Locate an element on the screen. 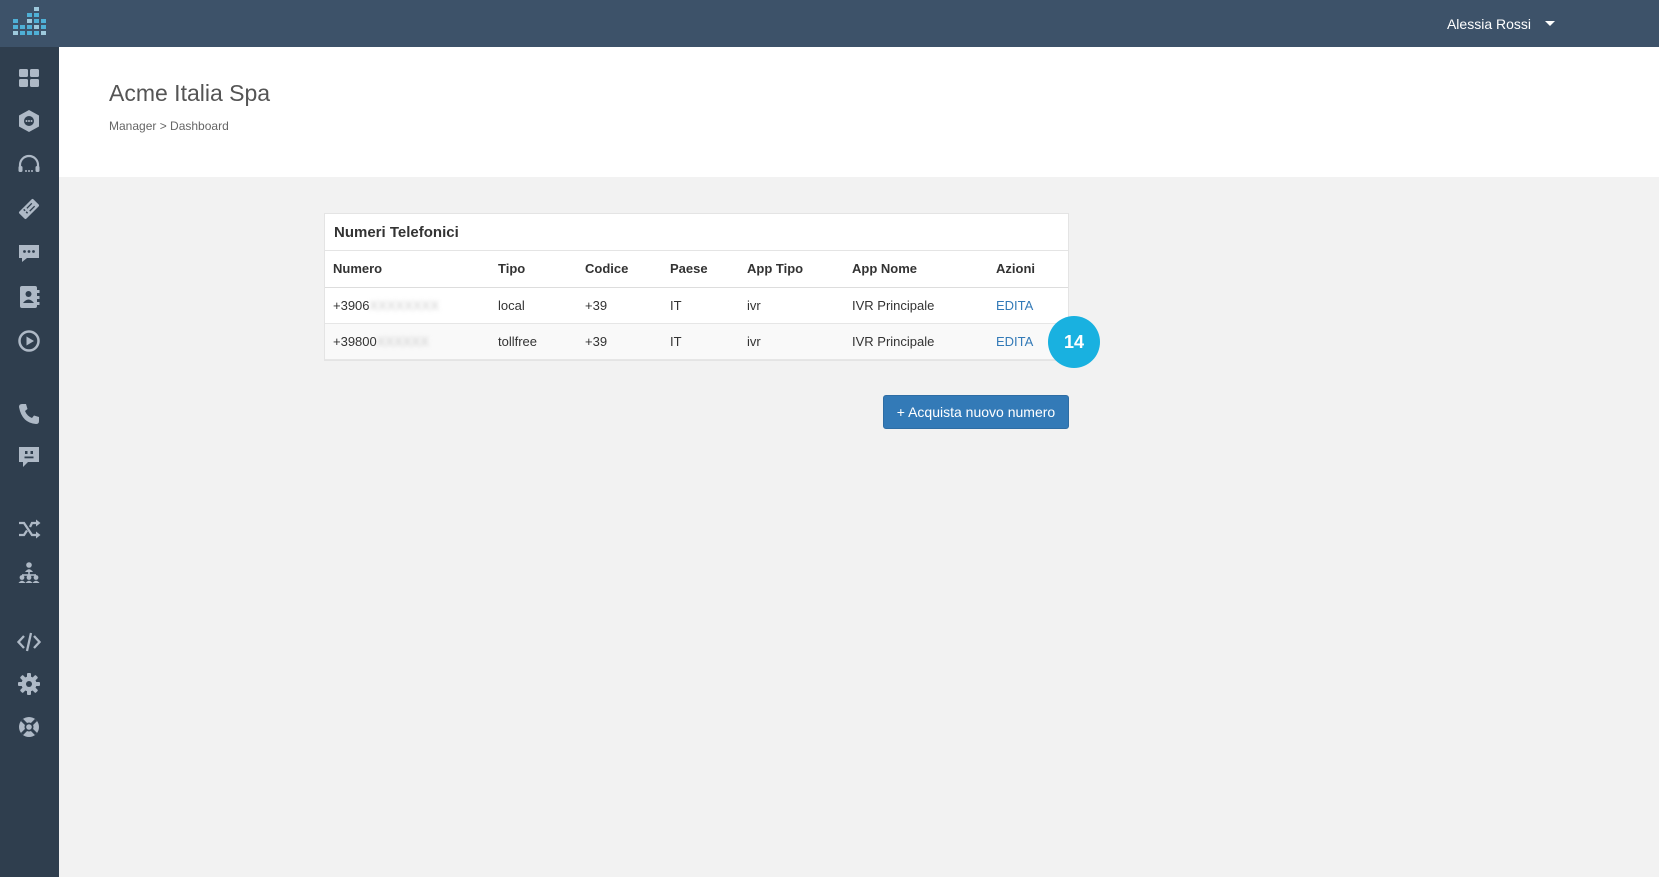  page-title: Acme Italia Spa is located at coordinates (190, 93).